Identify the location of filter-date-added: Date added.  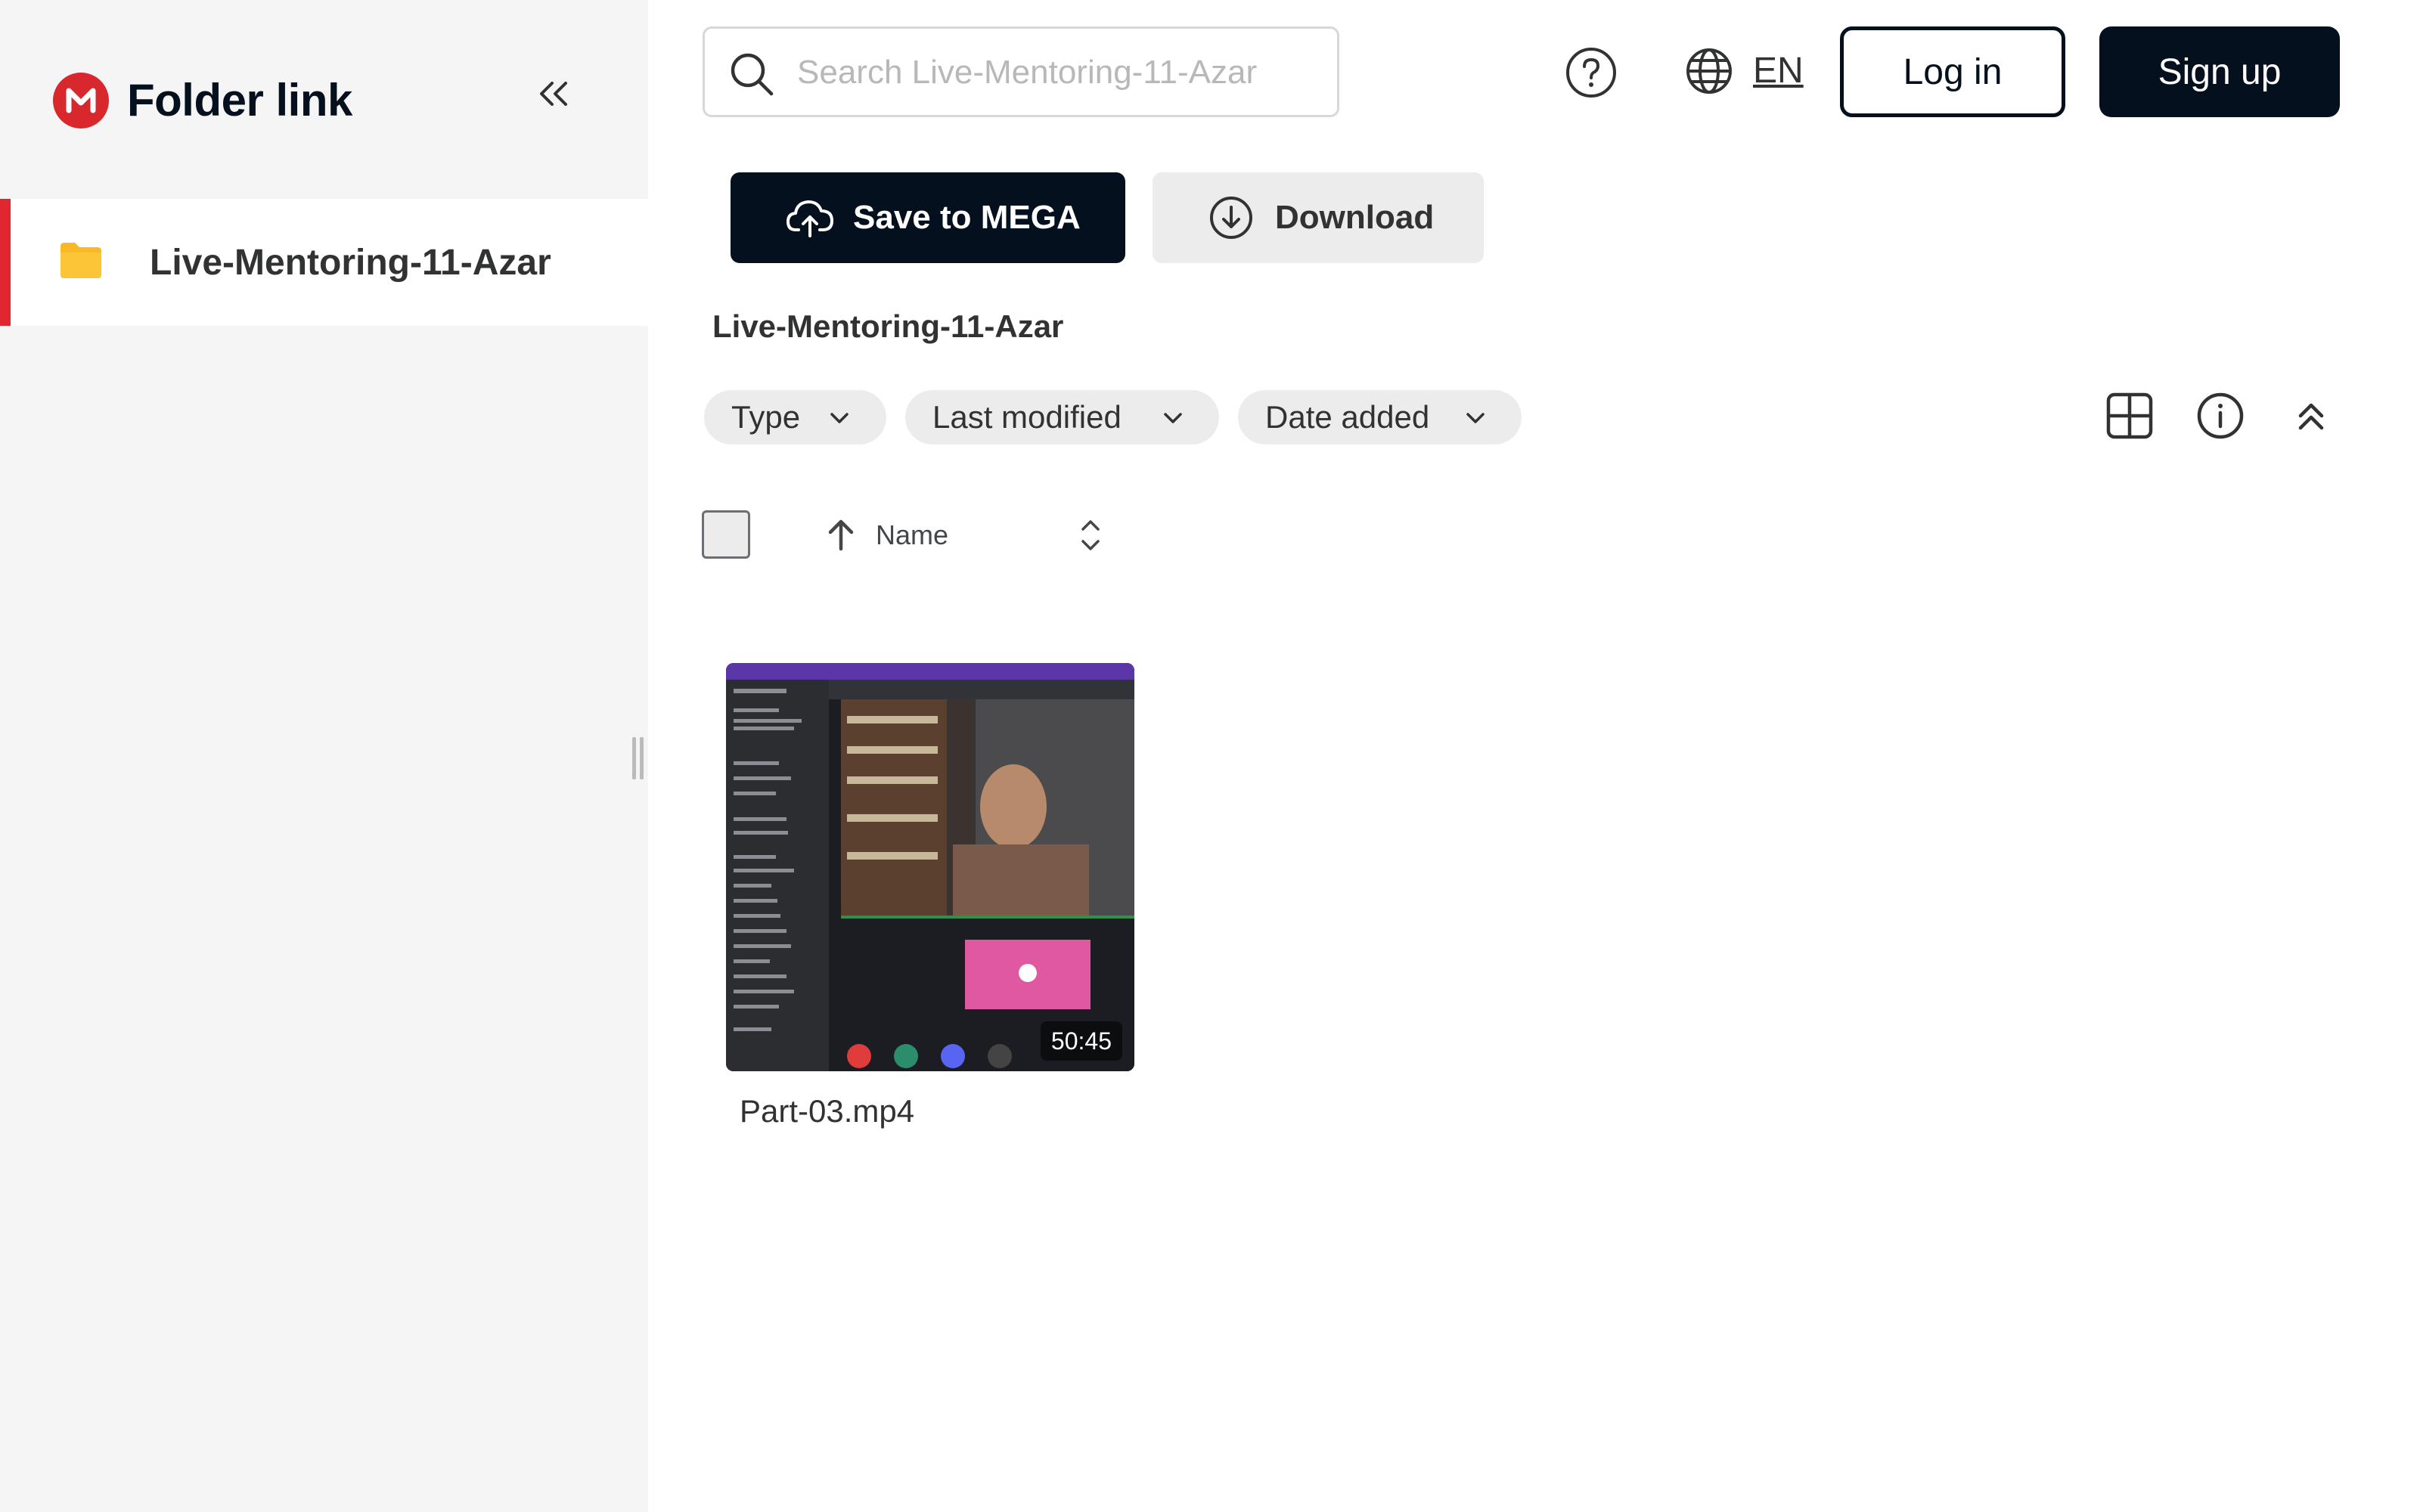
(1380, 417).